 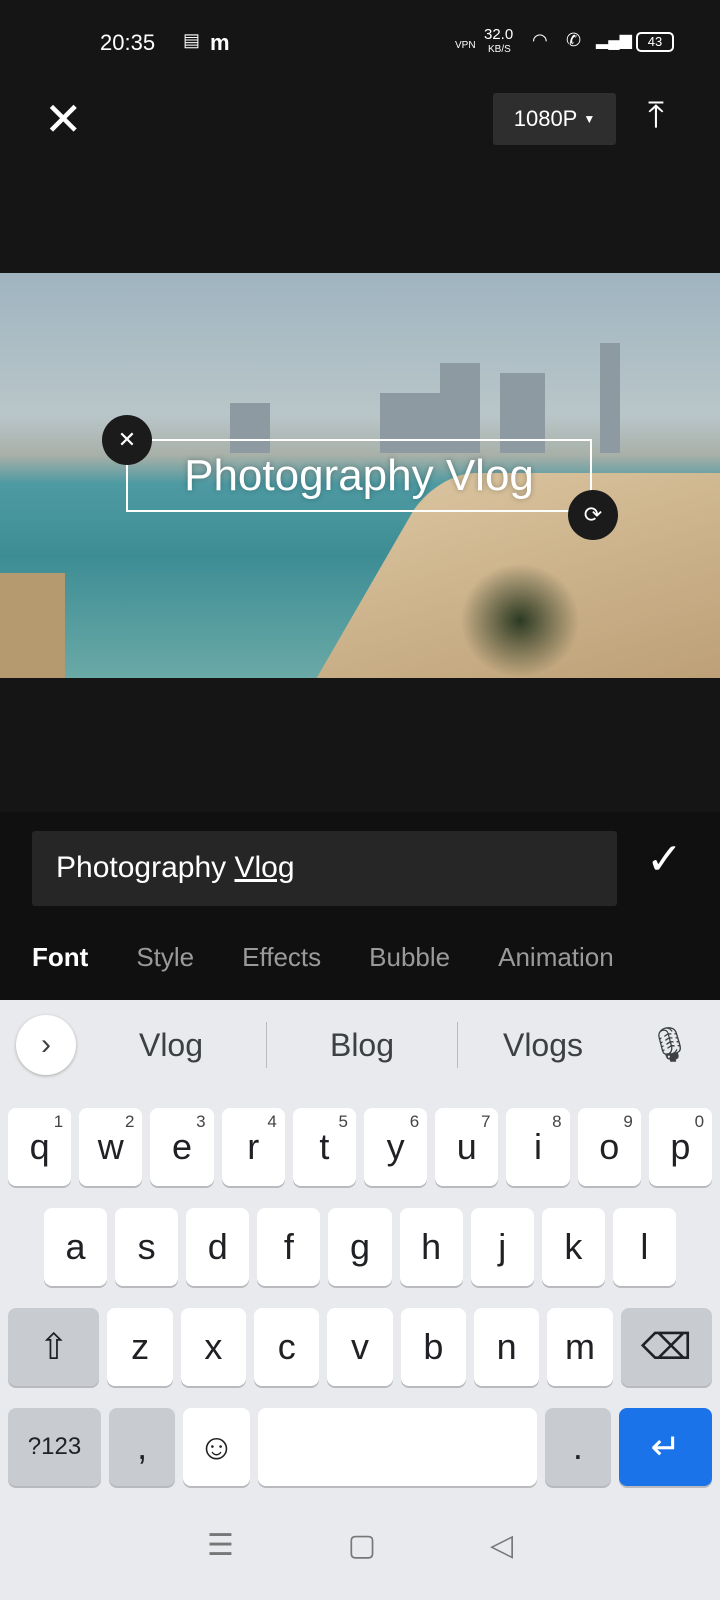 I want to click on letter-key: n, so click(x=506, y=1347).